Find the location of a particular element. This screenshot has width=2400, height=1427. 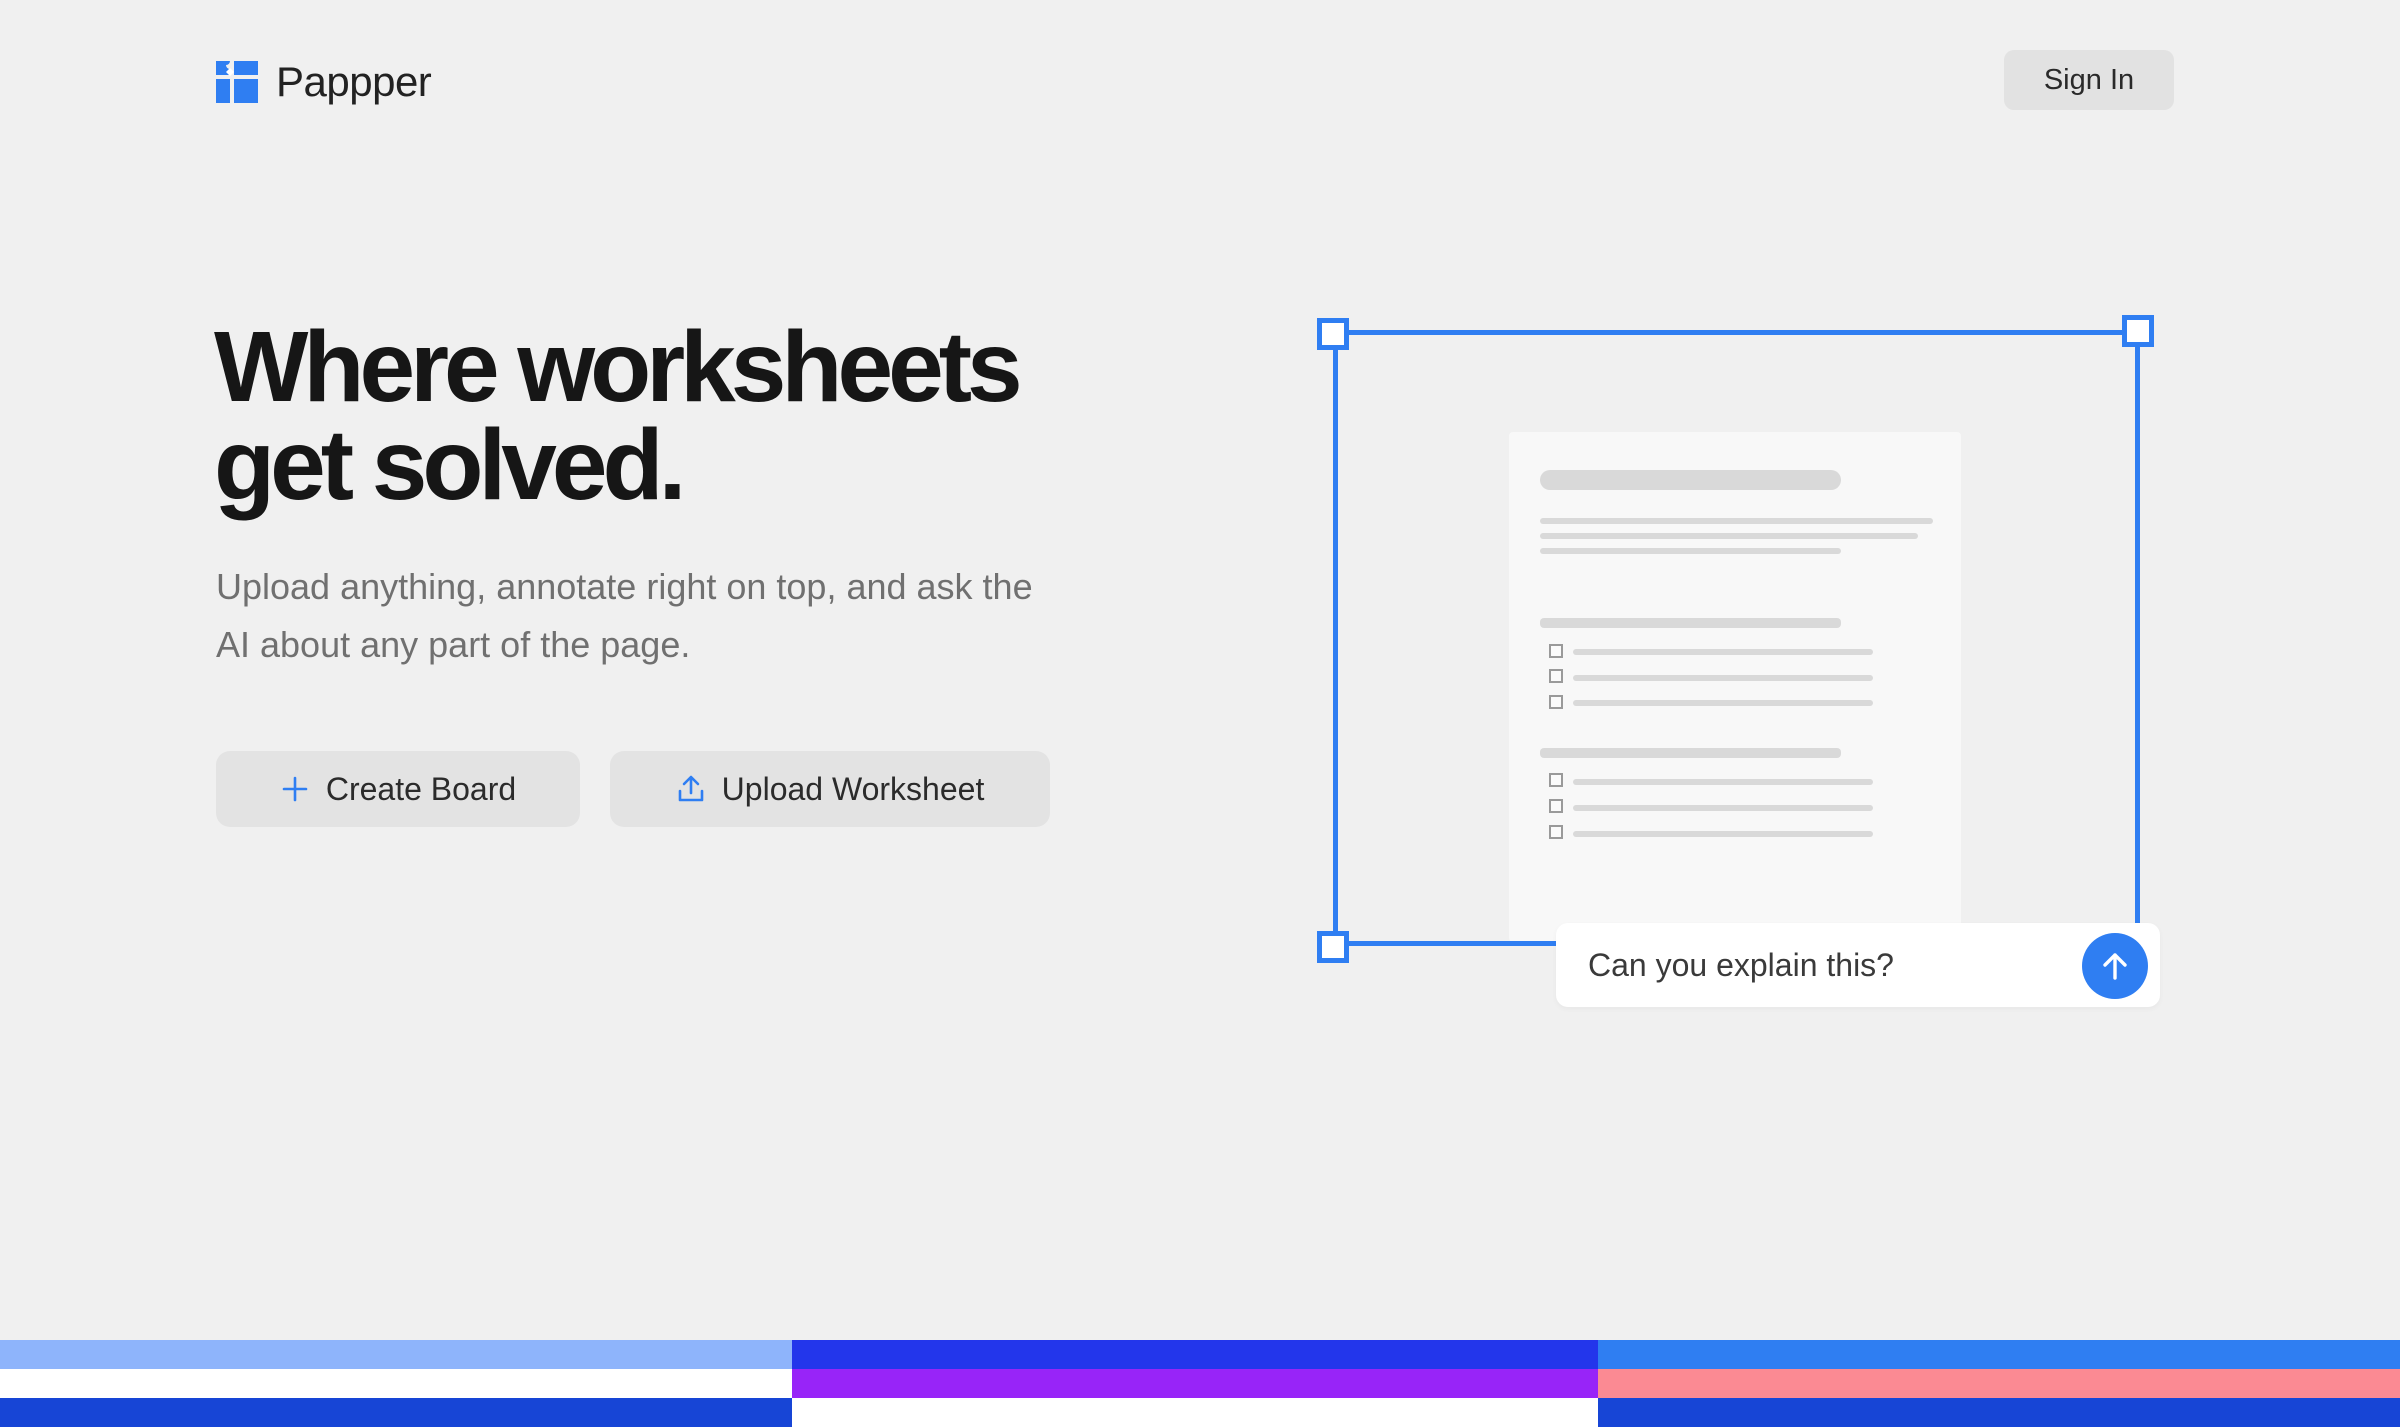

hero-headline: Where worksheets get solved. is located at coordinates (664, 416).